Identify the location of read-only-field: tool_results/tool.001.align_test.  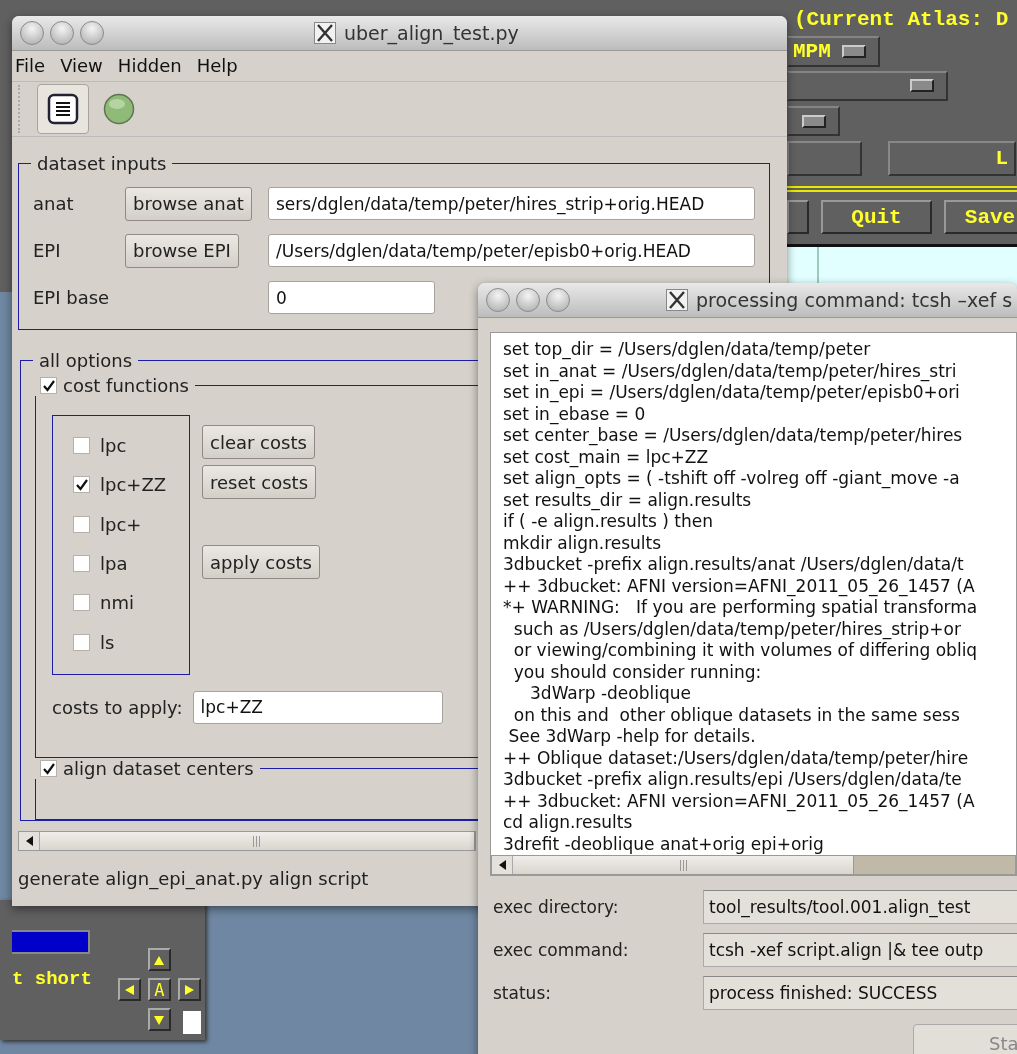
(860, 907).